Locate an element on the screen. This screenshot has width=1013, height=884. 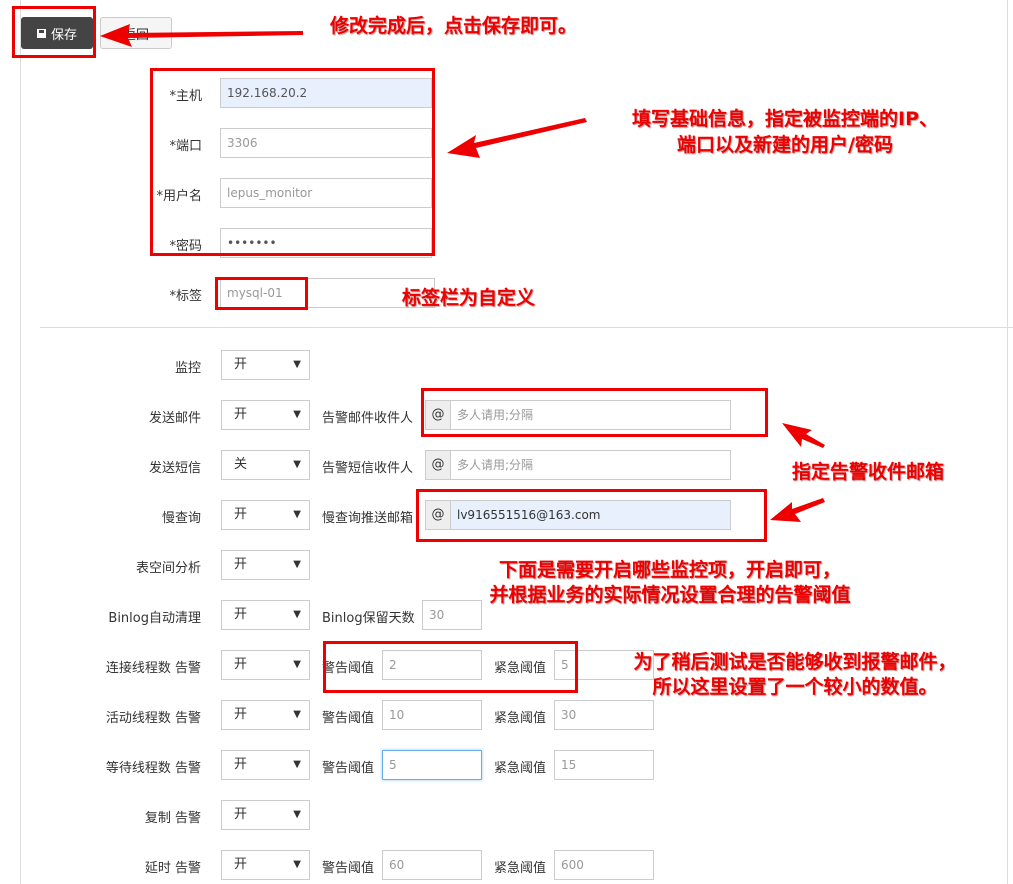
annotation-tag: 标签栏为自定义 is located at coordinates (469, 298).